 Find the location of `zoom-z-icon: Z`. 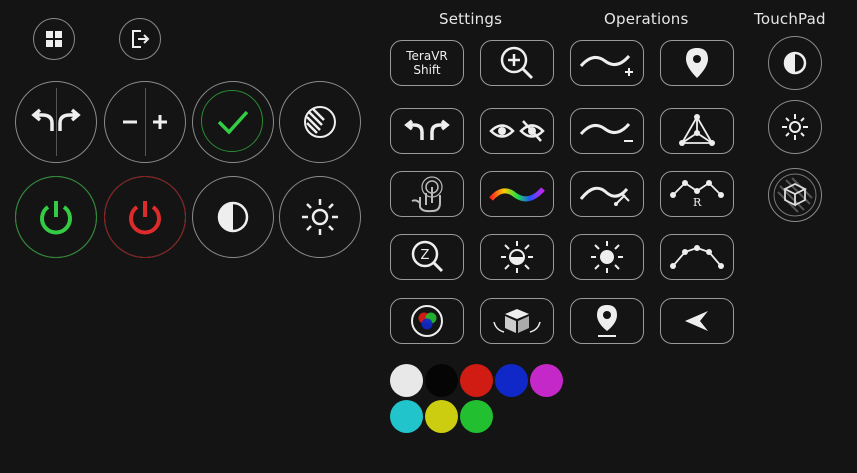

zoom-z-icon: Z is located at coordinates (427, 256).